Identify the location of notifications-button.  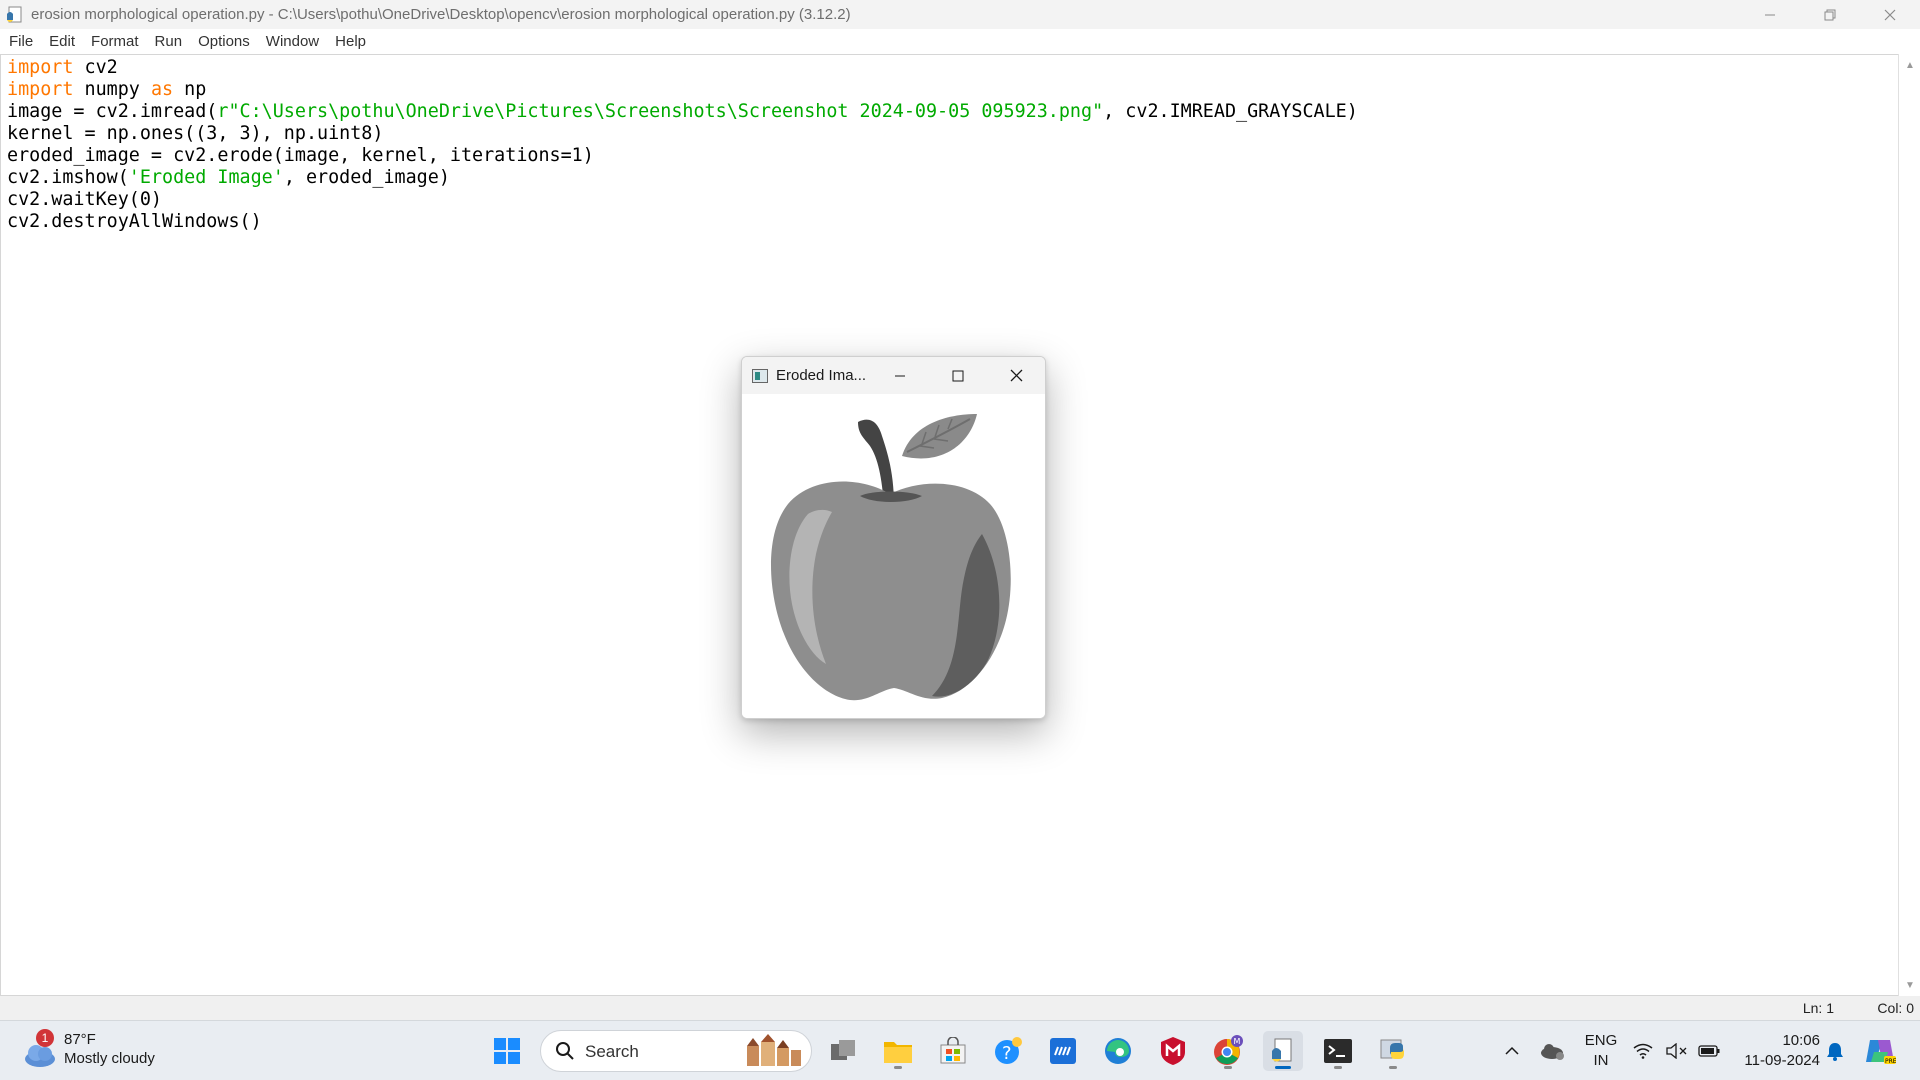
(1835, 1051).